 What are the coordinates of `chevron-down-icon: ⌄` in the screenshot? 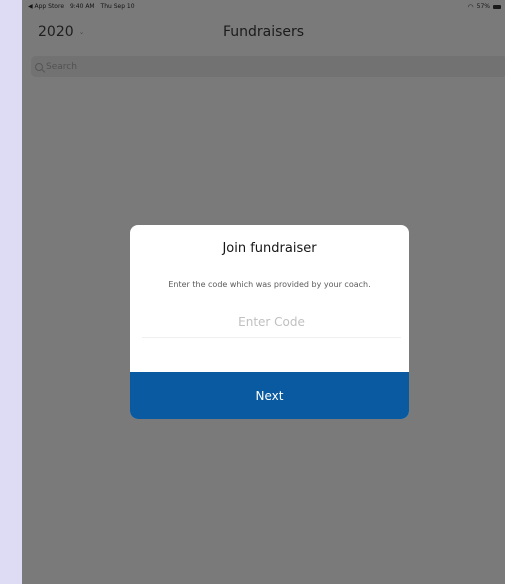 It's located at (81, 32).